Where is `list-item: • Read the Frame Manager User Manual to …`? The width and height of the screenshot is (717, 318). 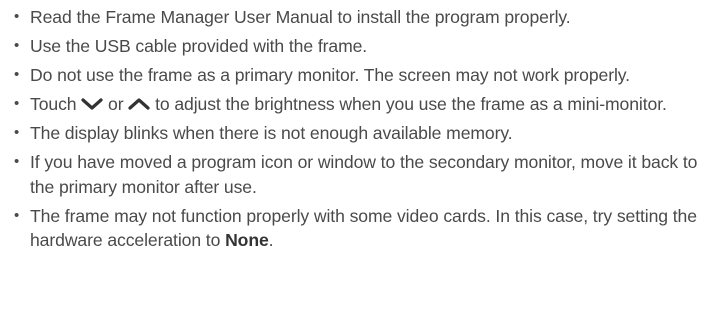 list-item: • Read the Frame Manager User Manual to … is located at coordinates (360, 17).